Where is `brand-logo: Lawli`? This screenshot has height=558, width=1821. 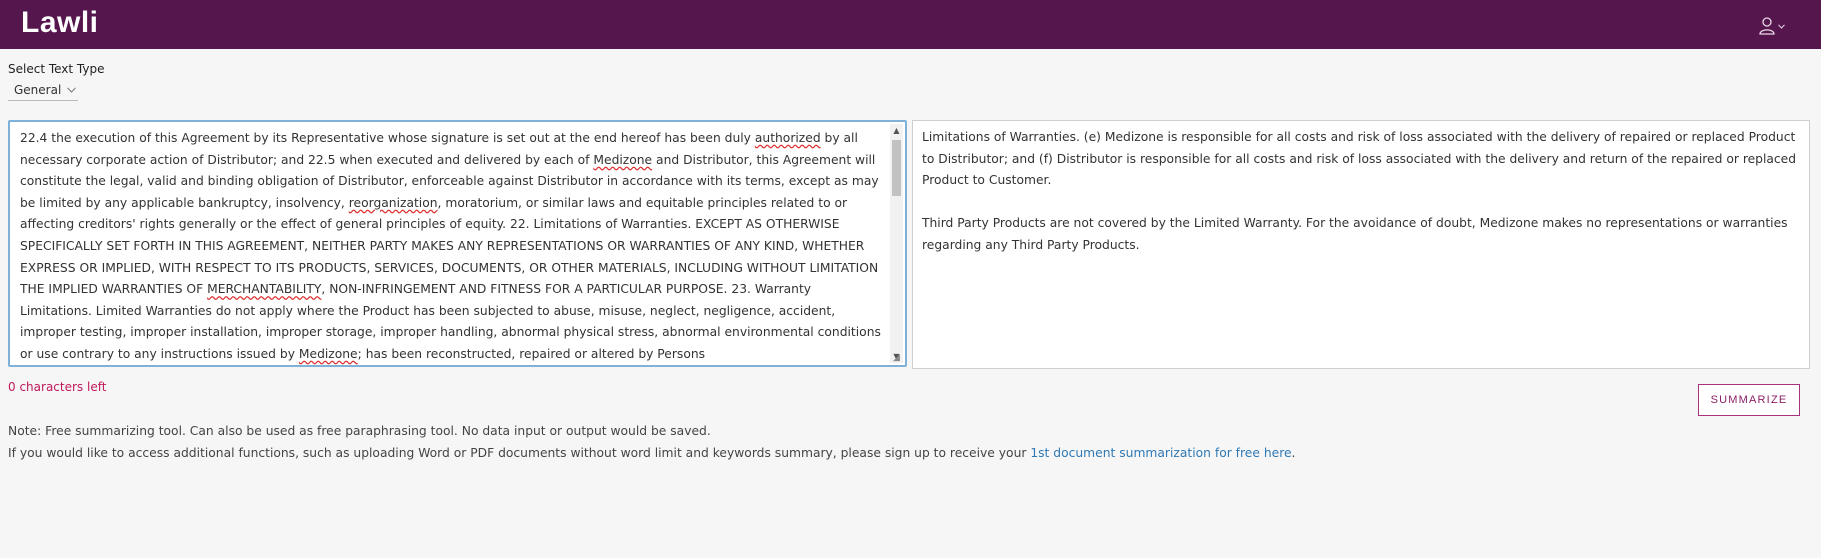 brand-logo: Lawli is located at coordinates (60, 23).